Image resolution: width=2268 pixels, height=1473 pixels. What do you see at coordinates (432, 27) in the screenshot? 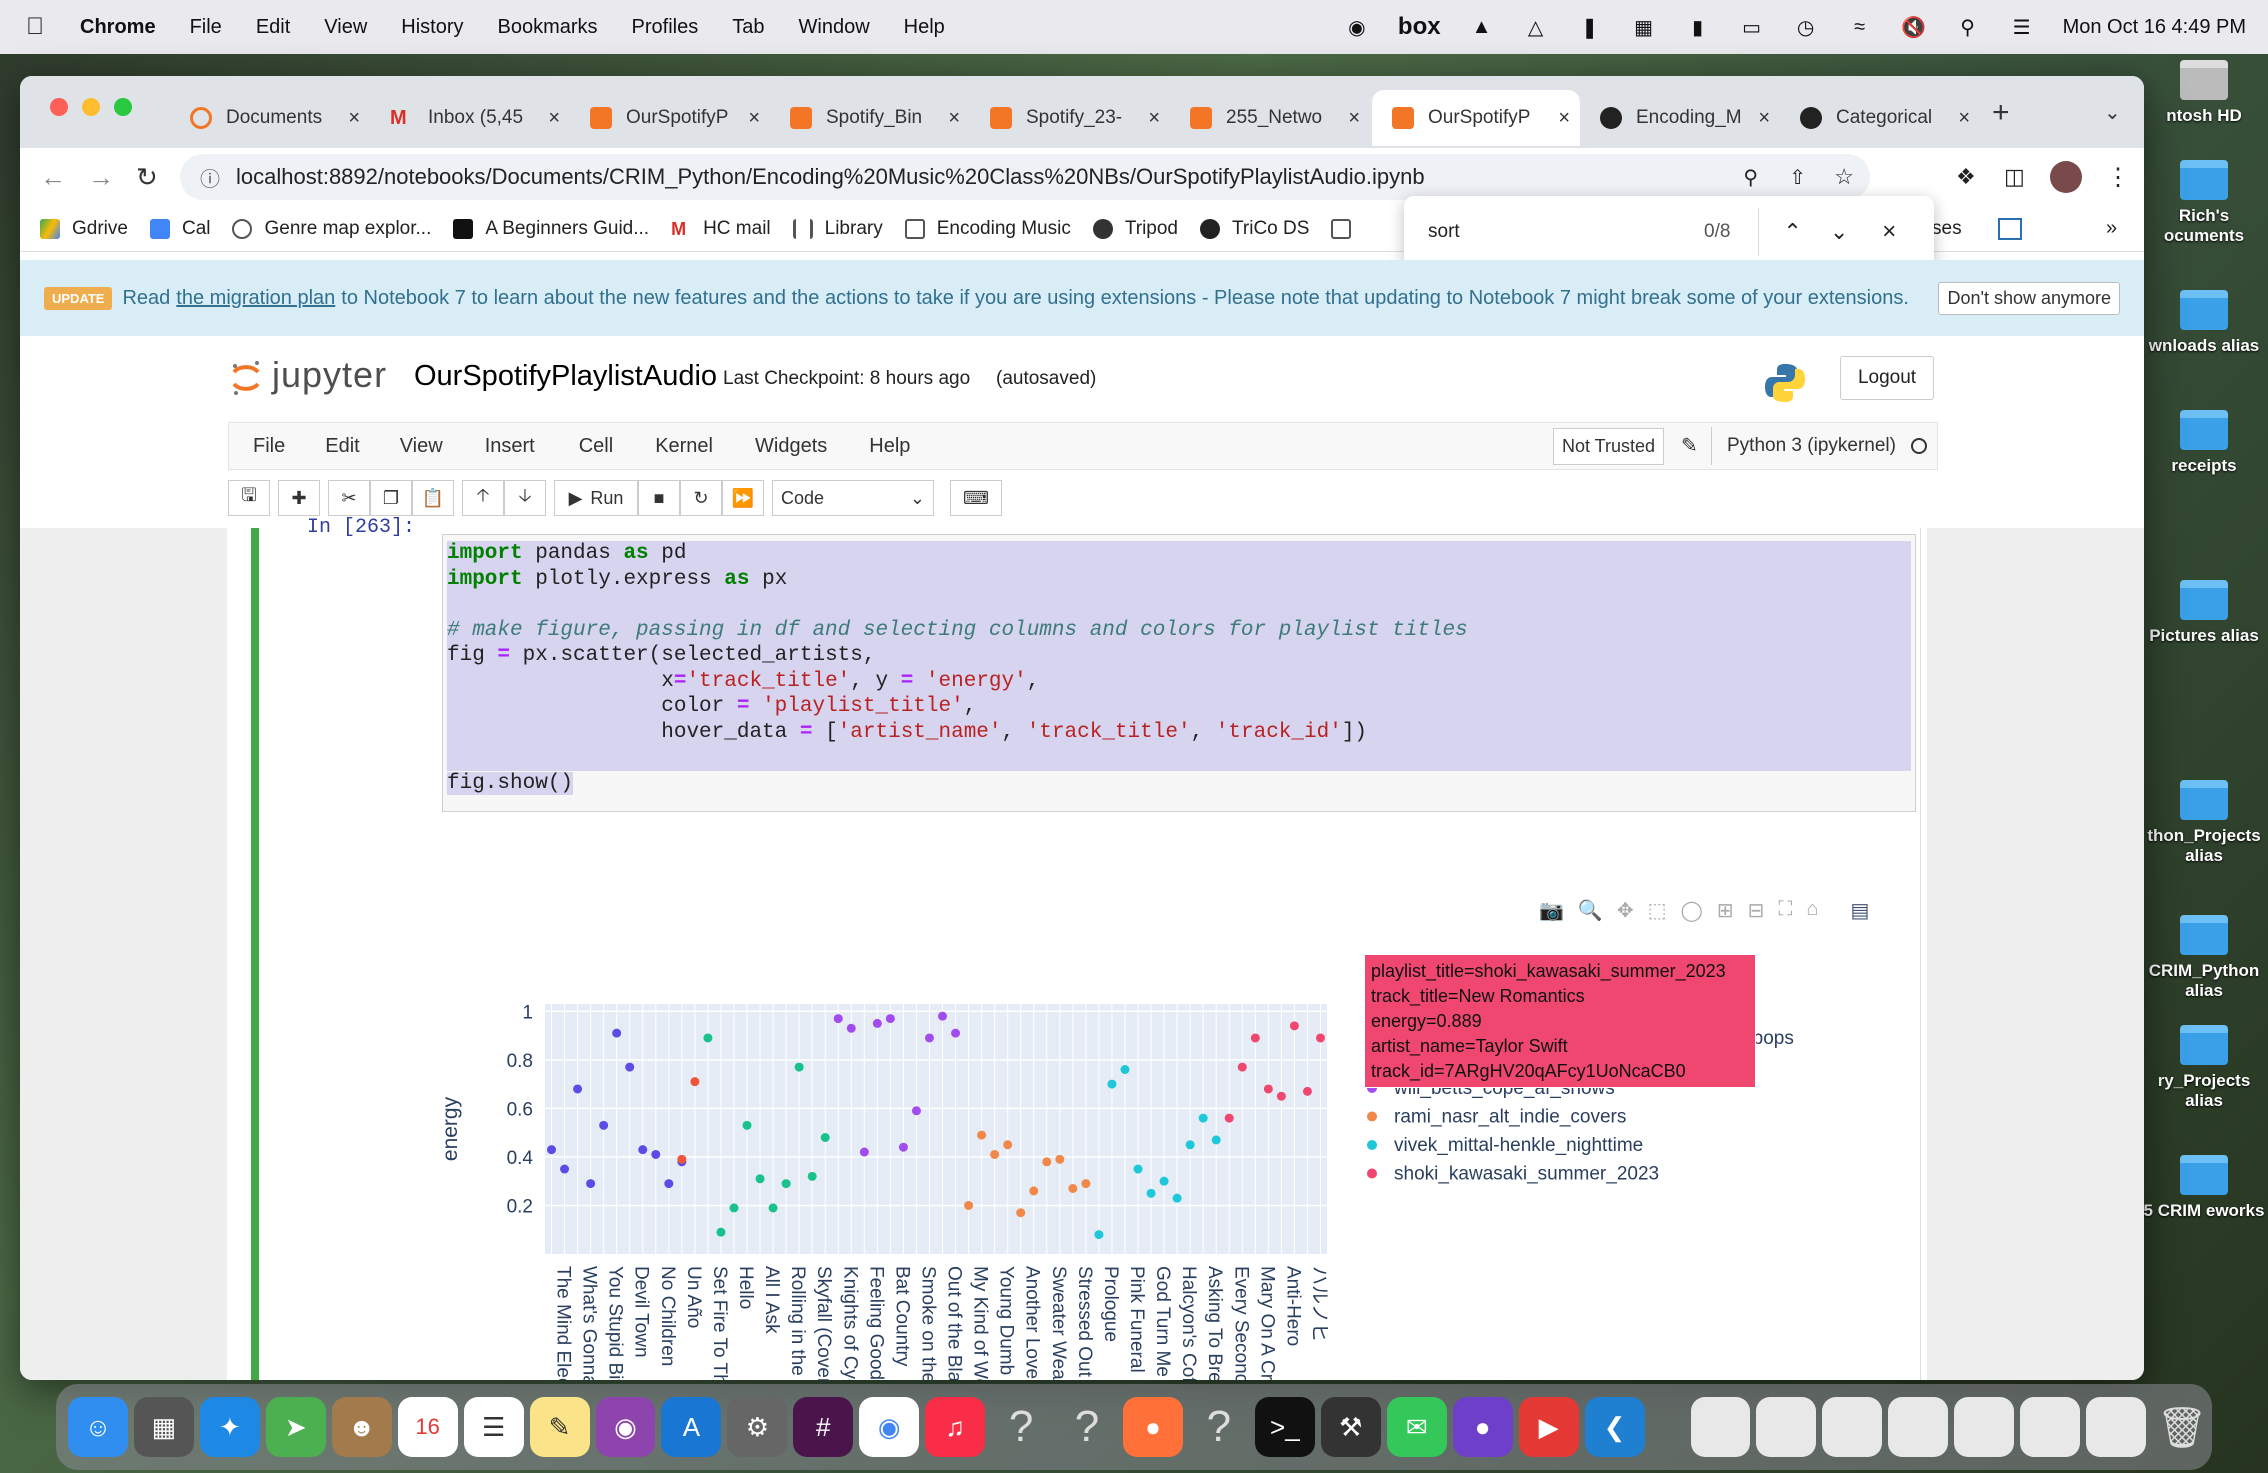
I see `menu-history: History` at bounding box center [432, 27].